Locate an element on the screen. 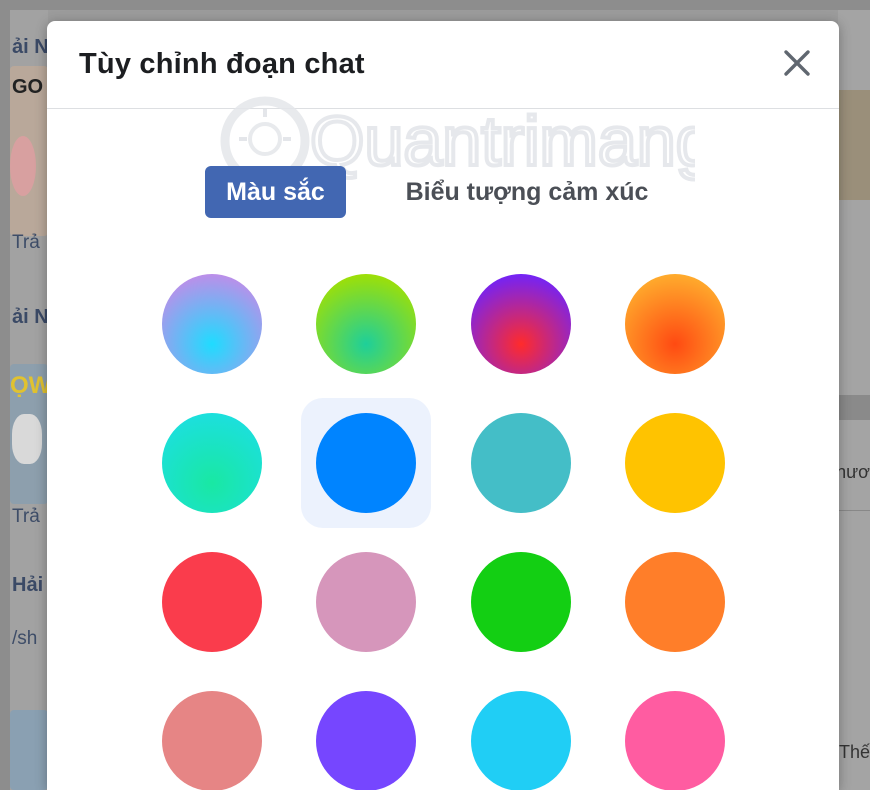 Image resolution: width=870 pixels, height=790 pixels. background-right-label: hươ is located at coordinates (853, 472).